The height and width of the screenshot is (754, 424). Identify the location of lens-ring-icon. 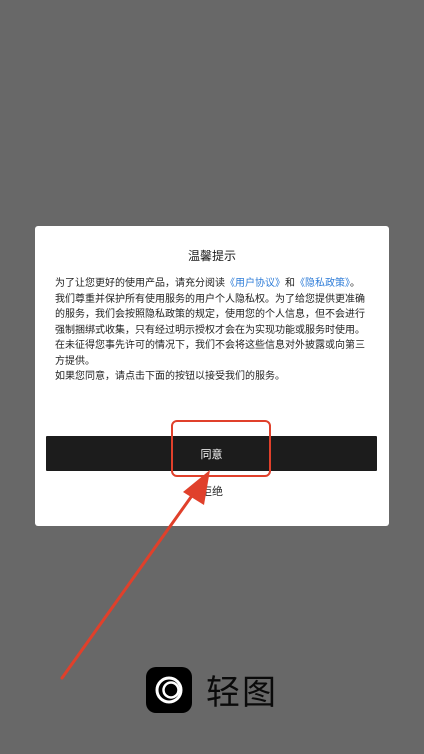
(169, 689).